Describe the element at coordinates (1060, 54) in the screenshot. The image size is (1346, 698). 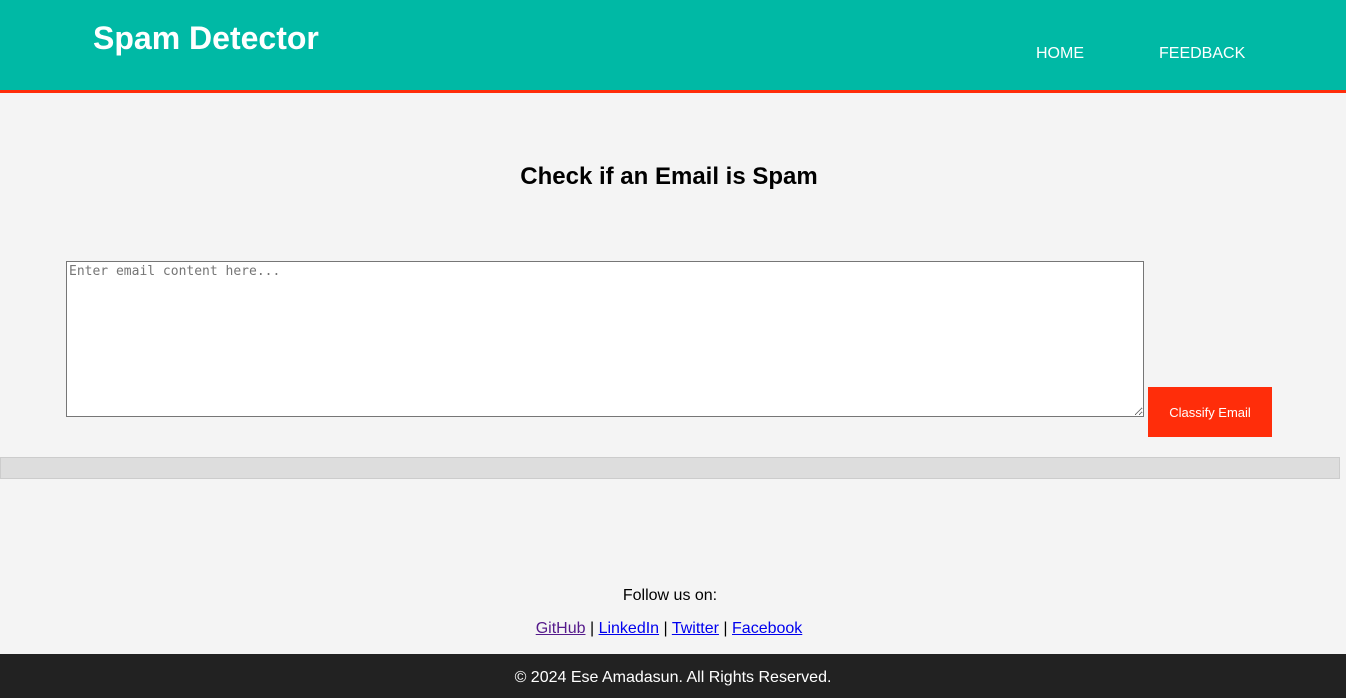
I see `nav-home-link: HOME` at that location.